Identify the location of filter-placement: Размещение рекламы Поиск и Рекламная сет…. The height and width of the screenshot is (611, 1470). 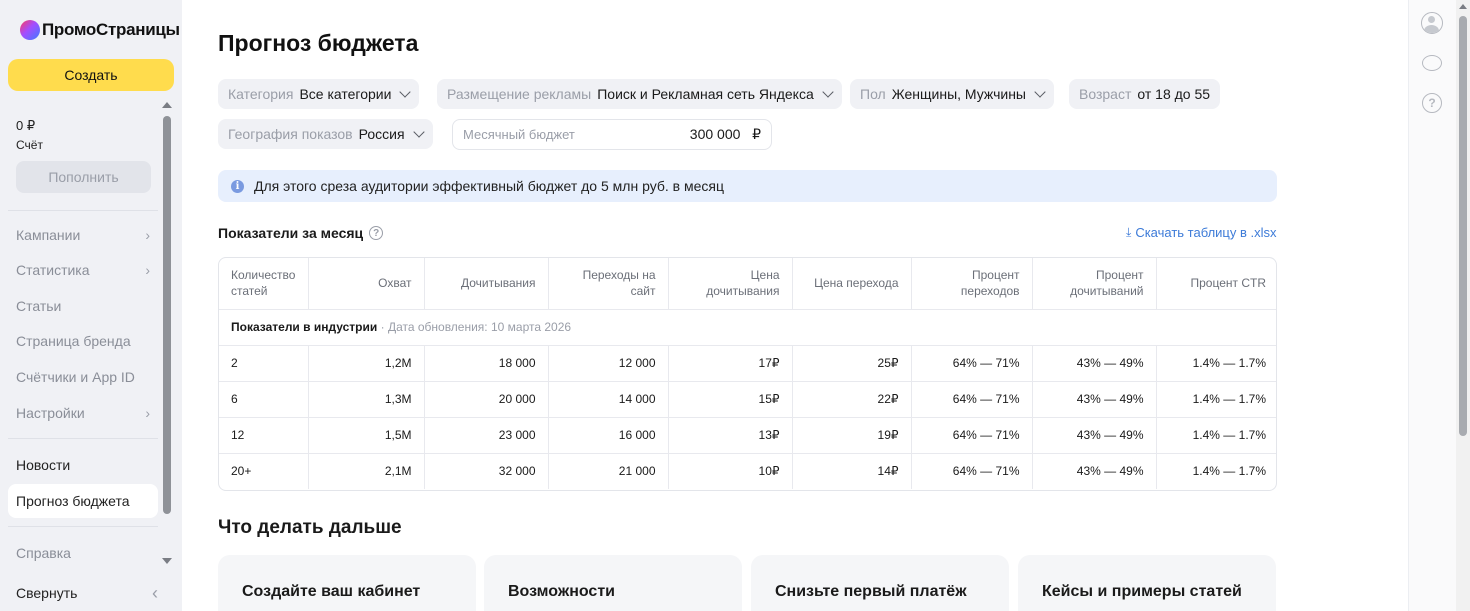
(639, 94).